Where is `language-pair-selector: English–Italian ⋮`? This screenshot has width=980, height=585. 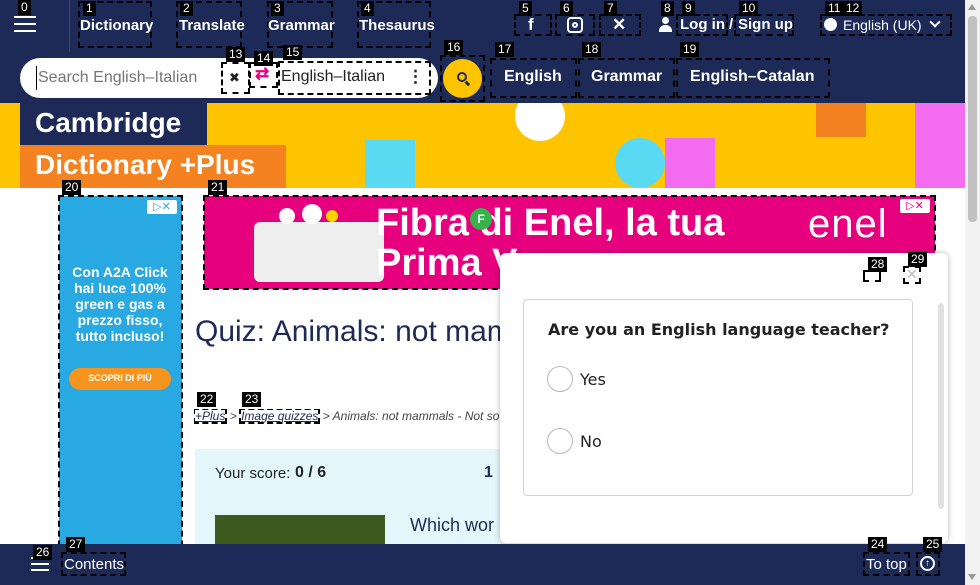 language-pair-selector: English–Italian ⋮ is located at coordinates (354, 78).